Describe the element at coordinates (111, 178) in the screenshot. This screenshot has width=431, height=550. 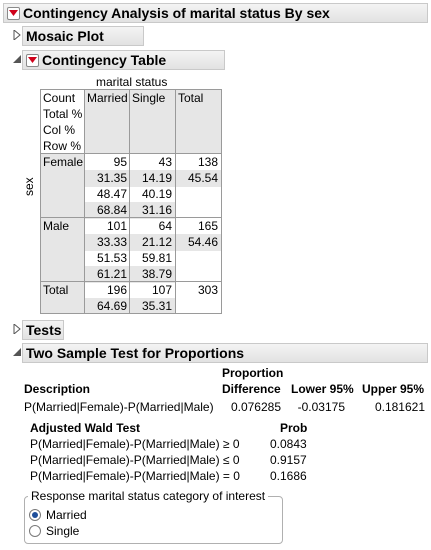
I see `total-pct-value: 31.35` at that location.